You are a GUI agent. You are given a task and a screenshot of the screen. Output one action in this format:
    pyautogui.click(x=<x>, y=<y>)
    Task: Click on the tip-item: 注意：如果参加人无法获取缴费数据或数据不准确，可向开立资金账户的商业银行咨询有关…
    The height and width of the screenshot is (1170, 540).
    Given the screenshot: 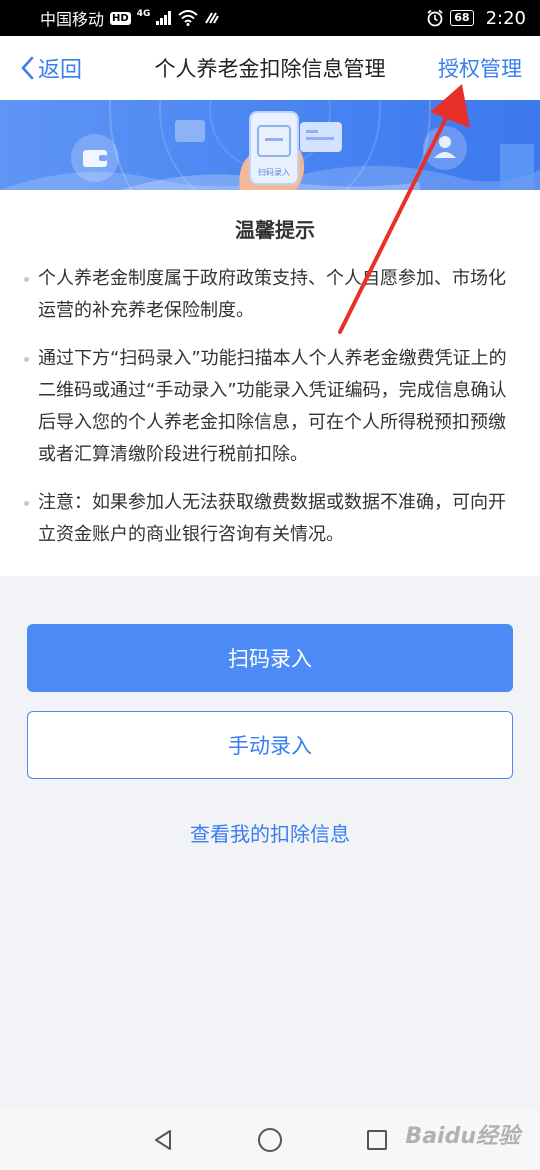 What is the action you would take?
    pyautogui.click(x=268, y=519)
    